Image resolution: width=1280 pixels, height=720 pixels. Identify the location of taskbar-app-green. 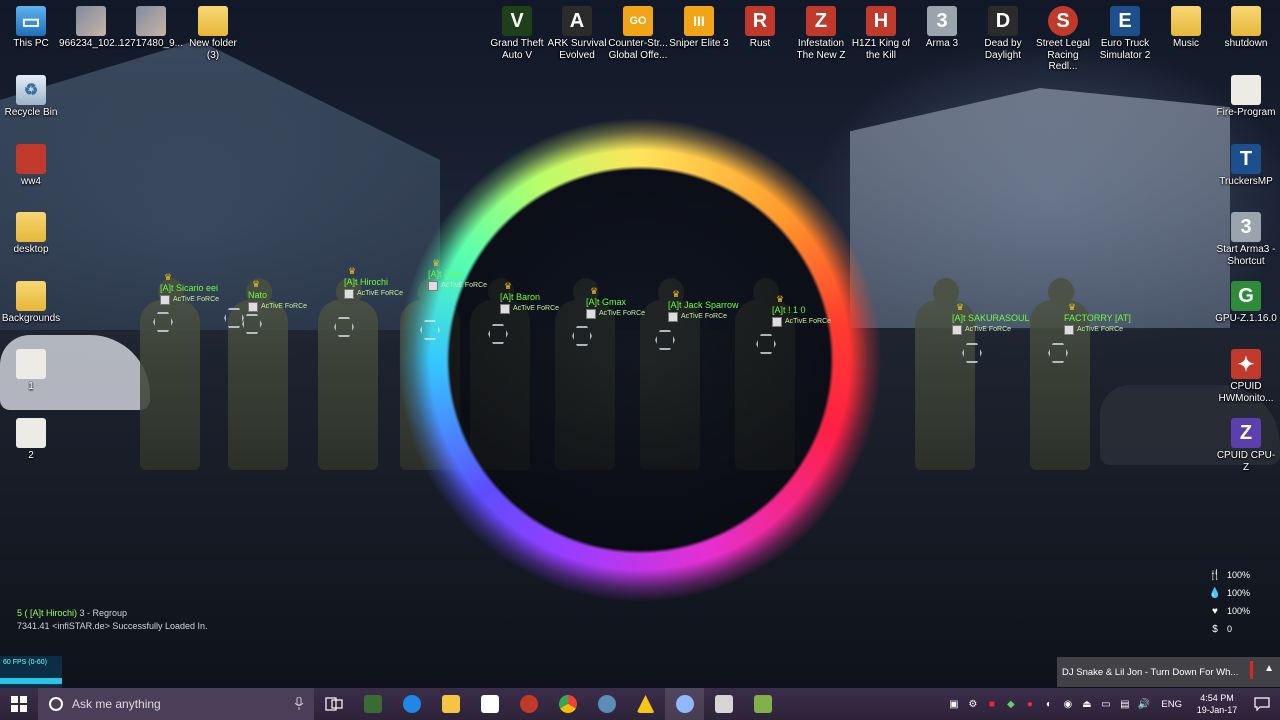
(372, 704).